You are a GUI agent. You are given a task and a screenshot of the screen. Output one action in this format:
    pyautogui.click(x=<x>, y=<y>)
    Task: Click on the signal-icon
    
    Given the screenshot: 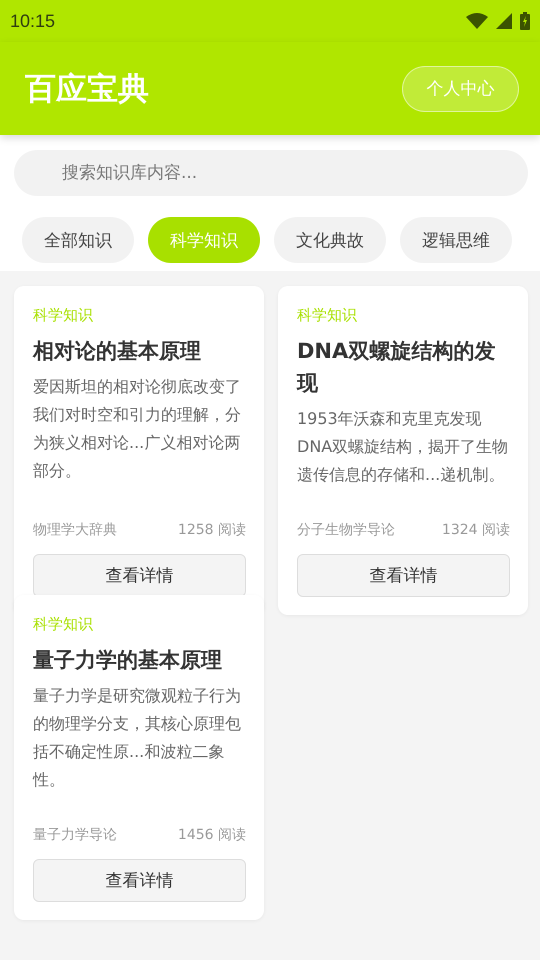 What is the action you would take?
    pyautogui.click(x=504, y=21)
    